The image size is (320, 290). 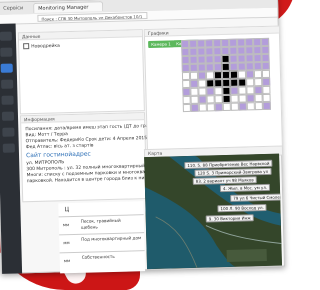 What do you see at coordinates (161, 44) in the screenshot?
I see `camera-1-button: Камера 1` at bounding box center [161, 44].